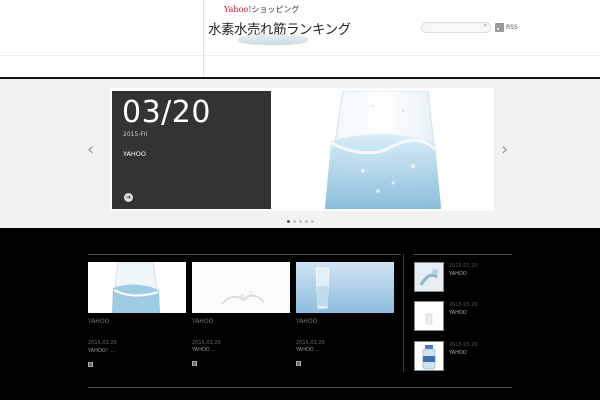 The width and height of the screenshot is (600, 400). What do you see at coordinates (512, 27) in the screenshot?
I see `rss-link: RSS` at bounding box center [512, 27].